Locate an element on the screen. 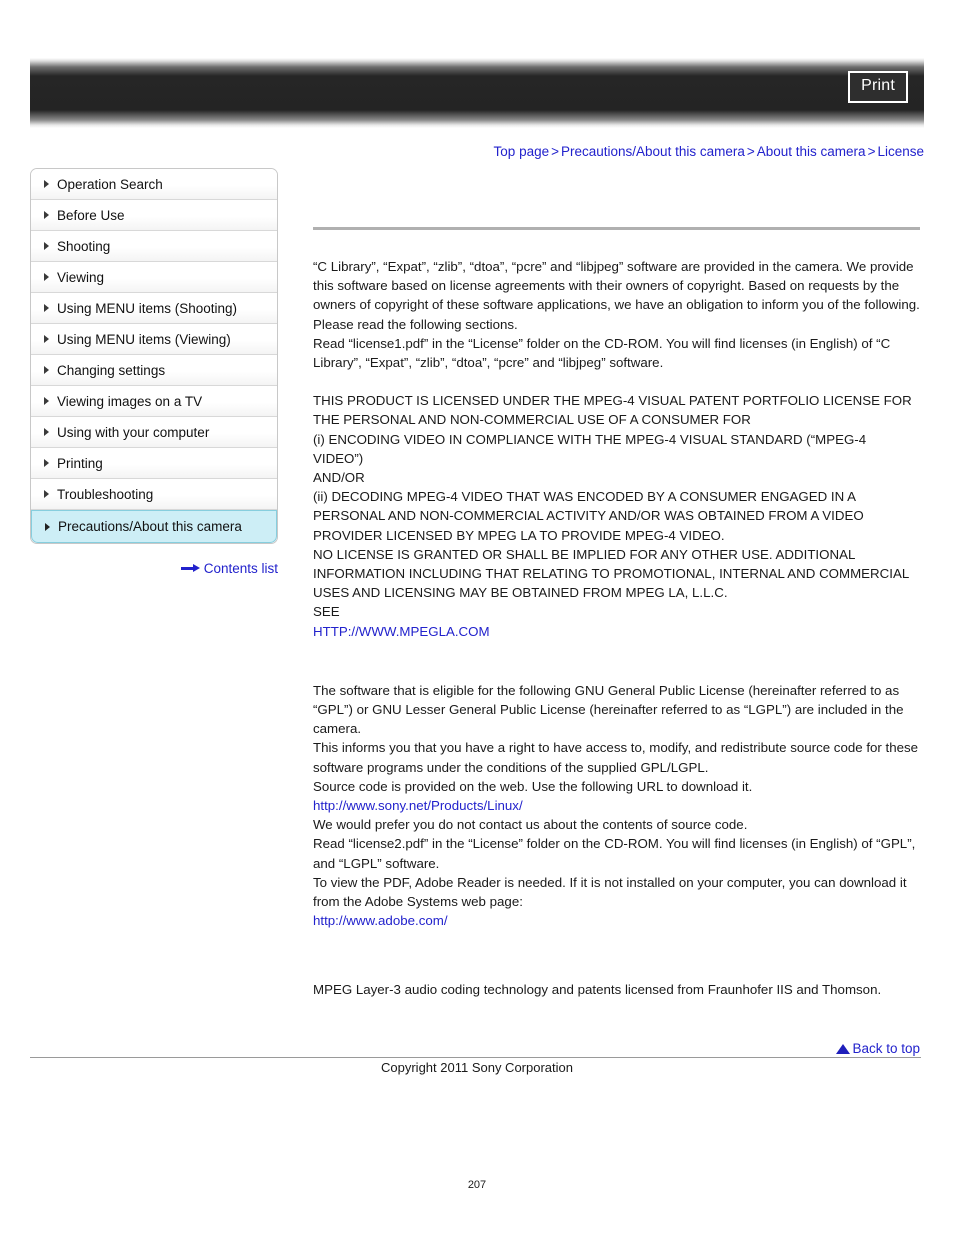 The width and height of the screenshot is (954, 1235). footer-divider is located at coordinates (475, 1057).